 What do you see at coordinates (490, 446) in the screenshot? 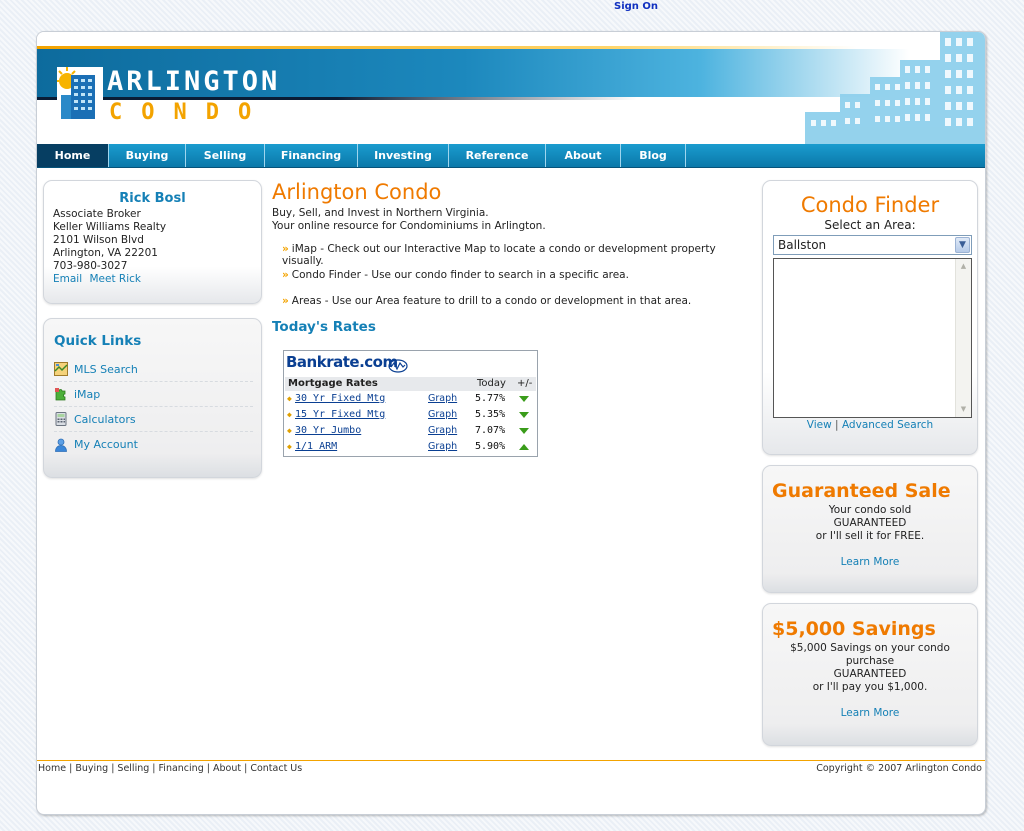
I see `rate-value: 5.90%` at bounding box center [490, 446].